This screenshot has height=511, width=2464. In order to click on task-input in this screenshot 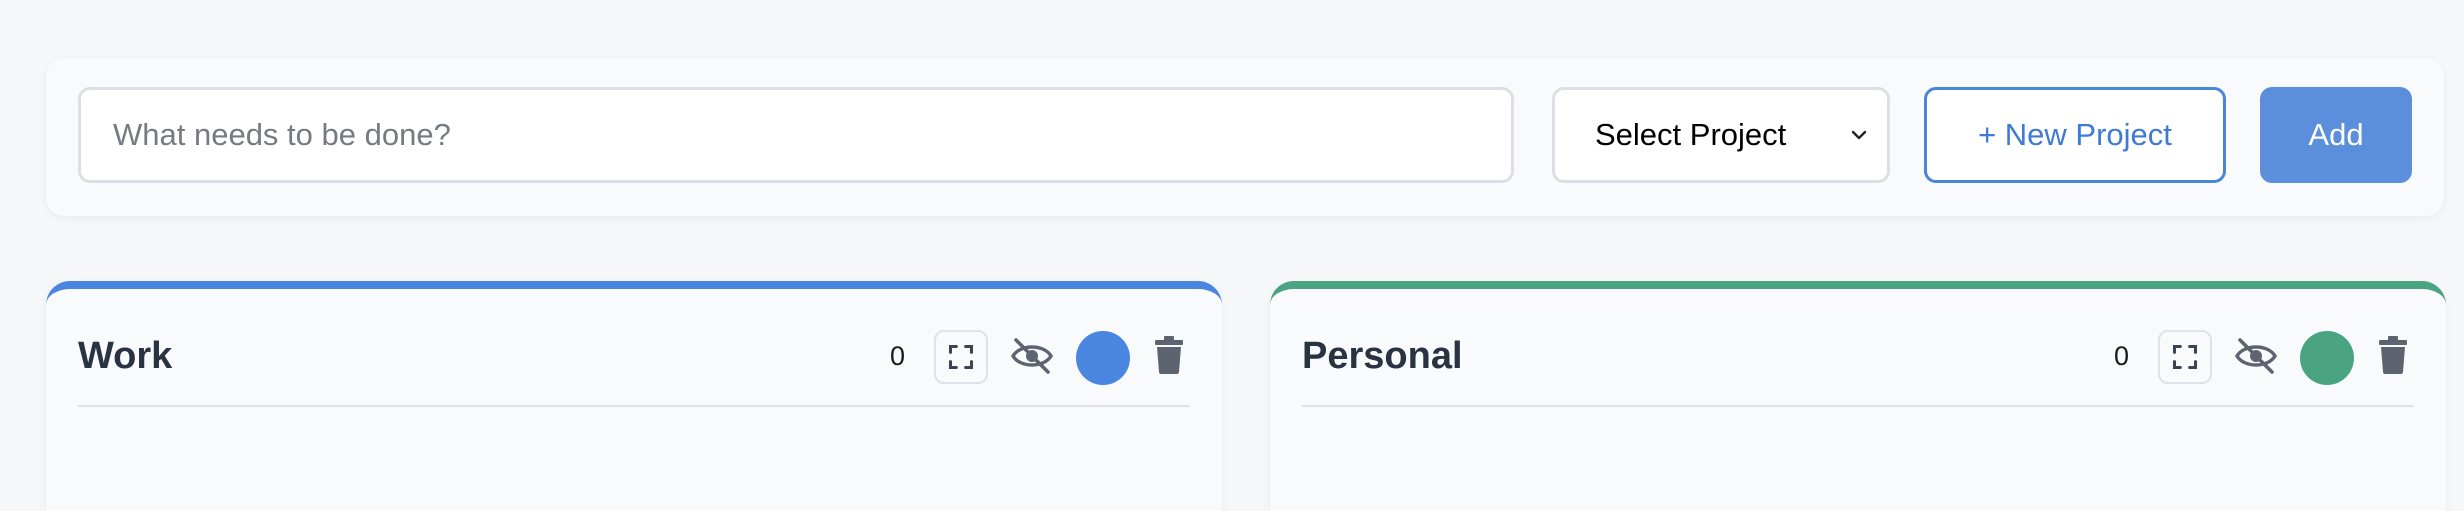, I will do `click(796, 135)`.